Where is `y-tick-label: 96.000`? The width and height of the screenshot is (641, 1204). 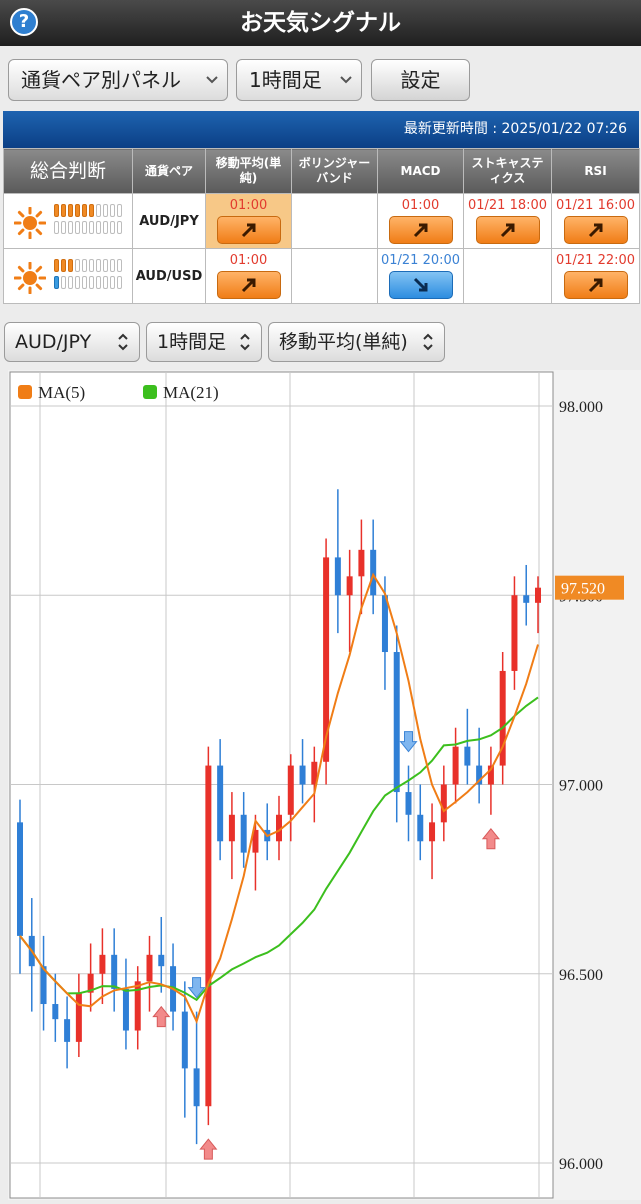
y-tick-label: 96.000 is located at coordinates (581, 1164).